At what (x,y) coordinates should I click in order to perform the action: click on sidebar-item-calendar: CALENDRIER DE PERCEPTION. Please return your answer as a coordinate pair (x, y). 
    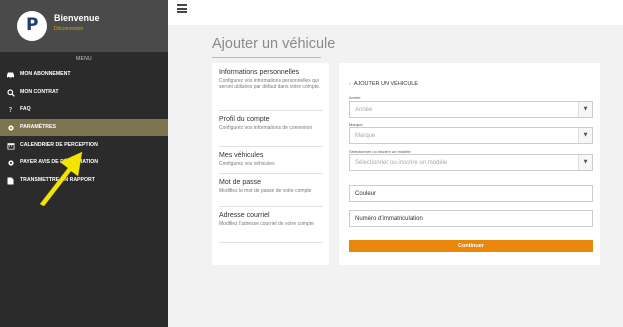
    Looking at the image, I should click on (84, 145).